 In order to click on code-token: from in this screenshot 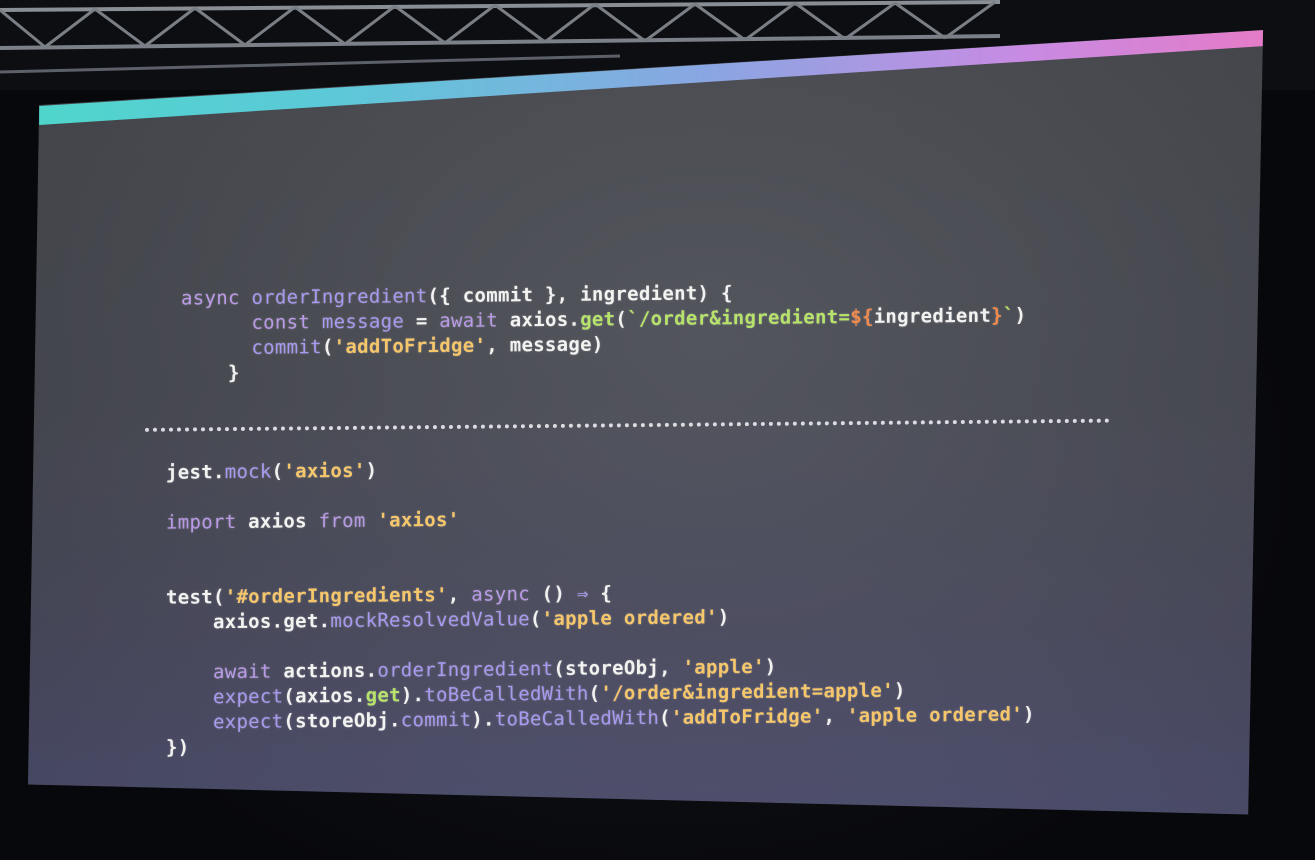, I will do `click(342, 521)`.